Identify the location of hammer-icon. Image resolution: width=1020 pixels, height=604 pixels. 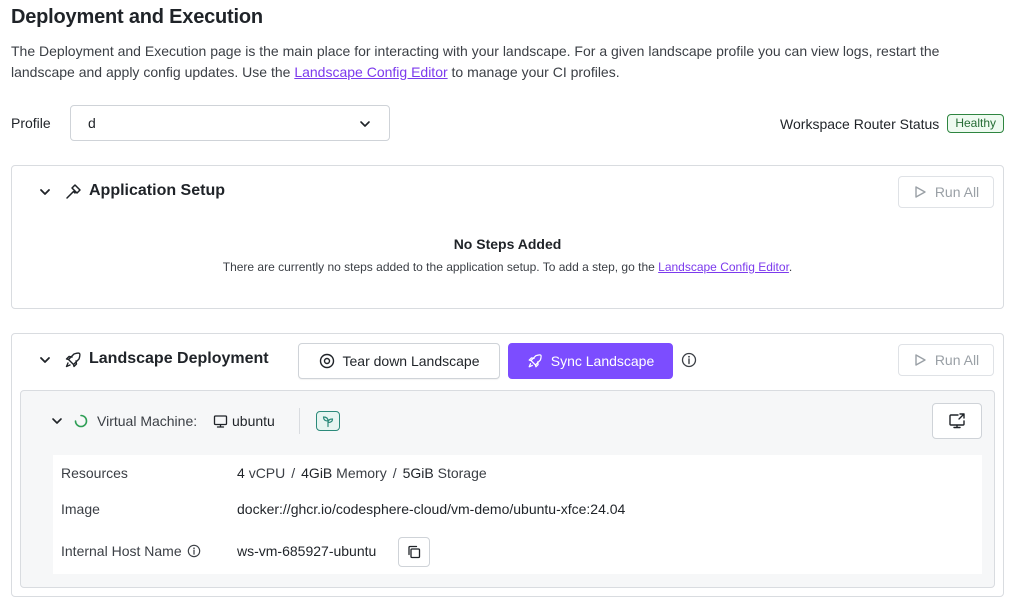
(73, 191).